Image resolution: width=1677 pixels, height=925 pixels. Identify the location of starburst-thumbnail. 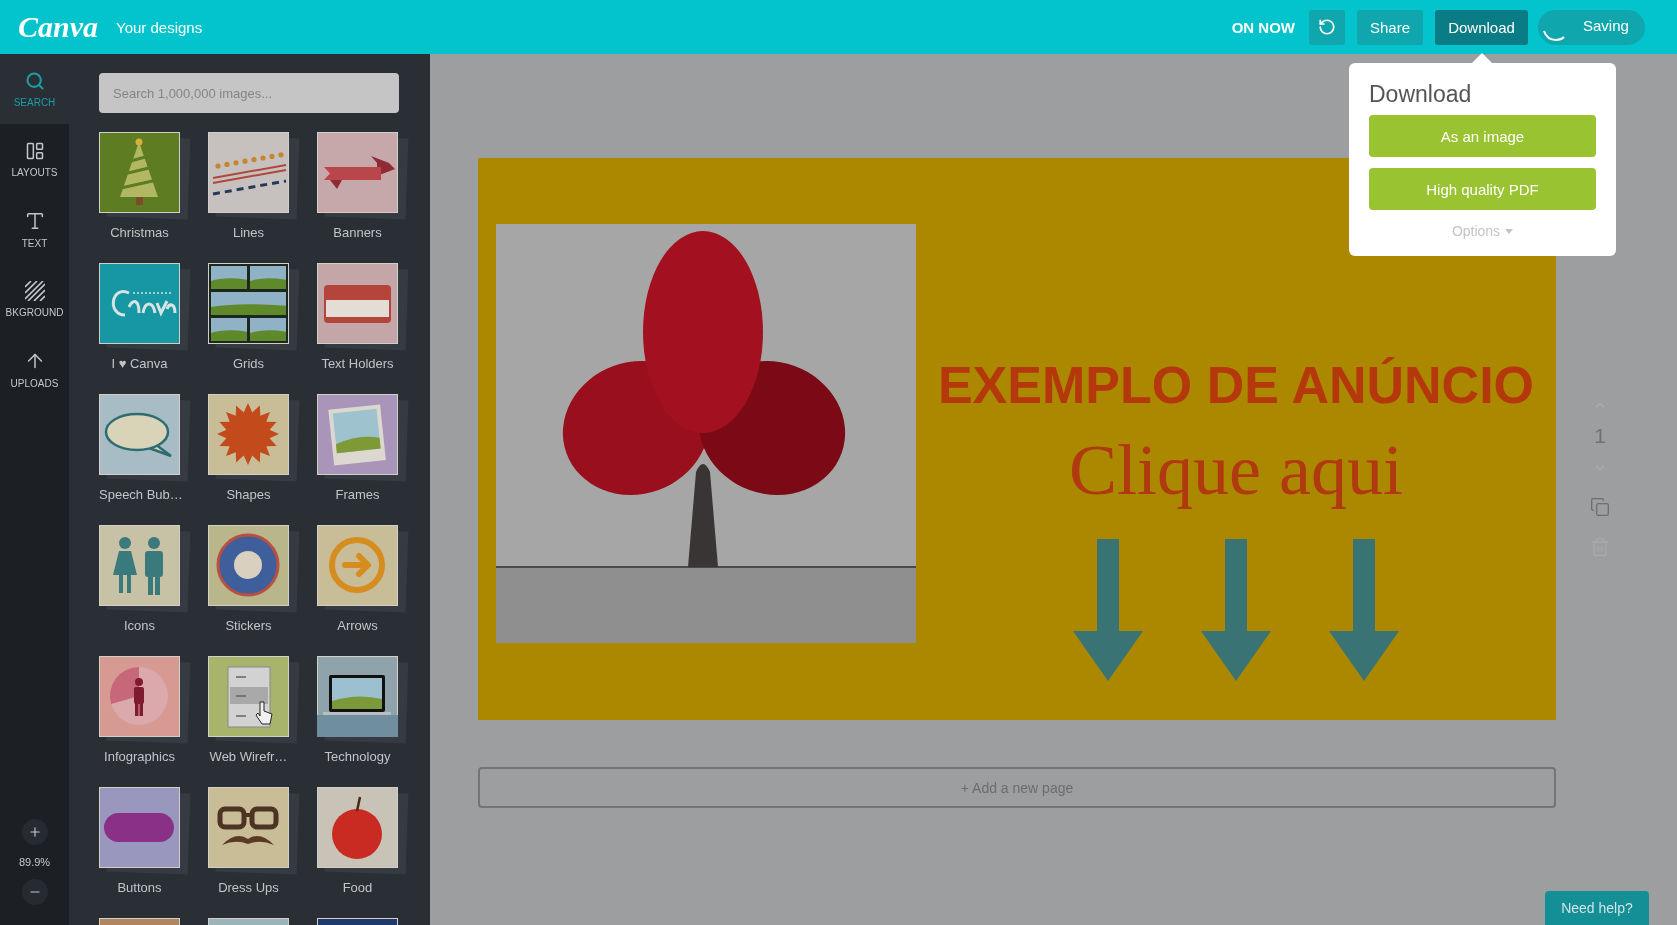
(254, 438).